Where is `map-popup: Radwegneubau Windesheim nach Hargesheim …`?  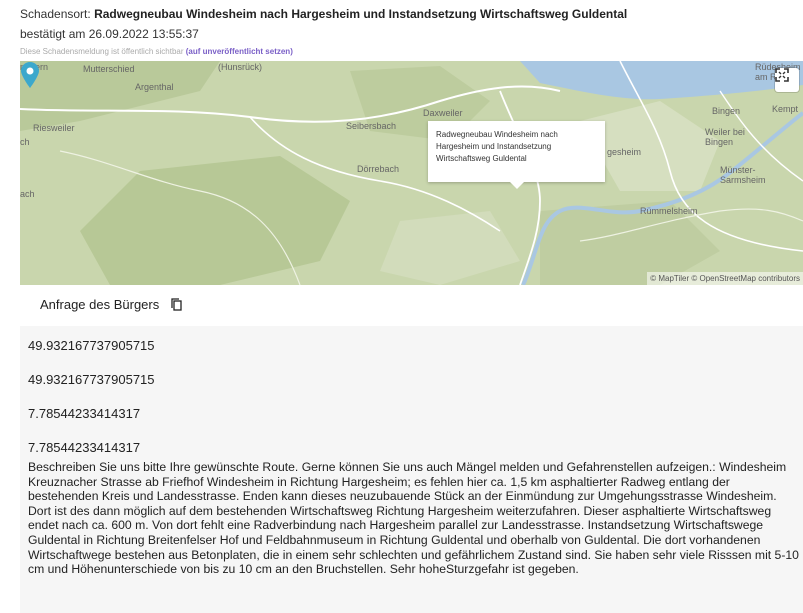
map-popup: Radwegneubau Windesheim nach Hargesheim … is located at coordinates (516, 151).